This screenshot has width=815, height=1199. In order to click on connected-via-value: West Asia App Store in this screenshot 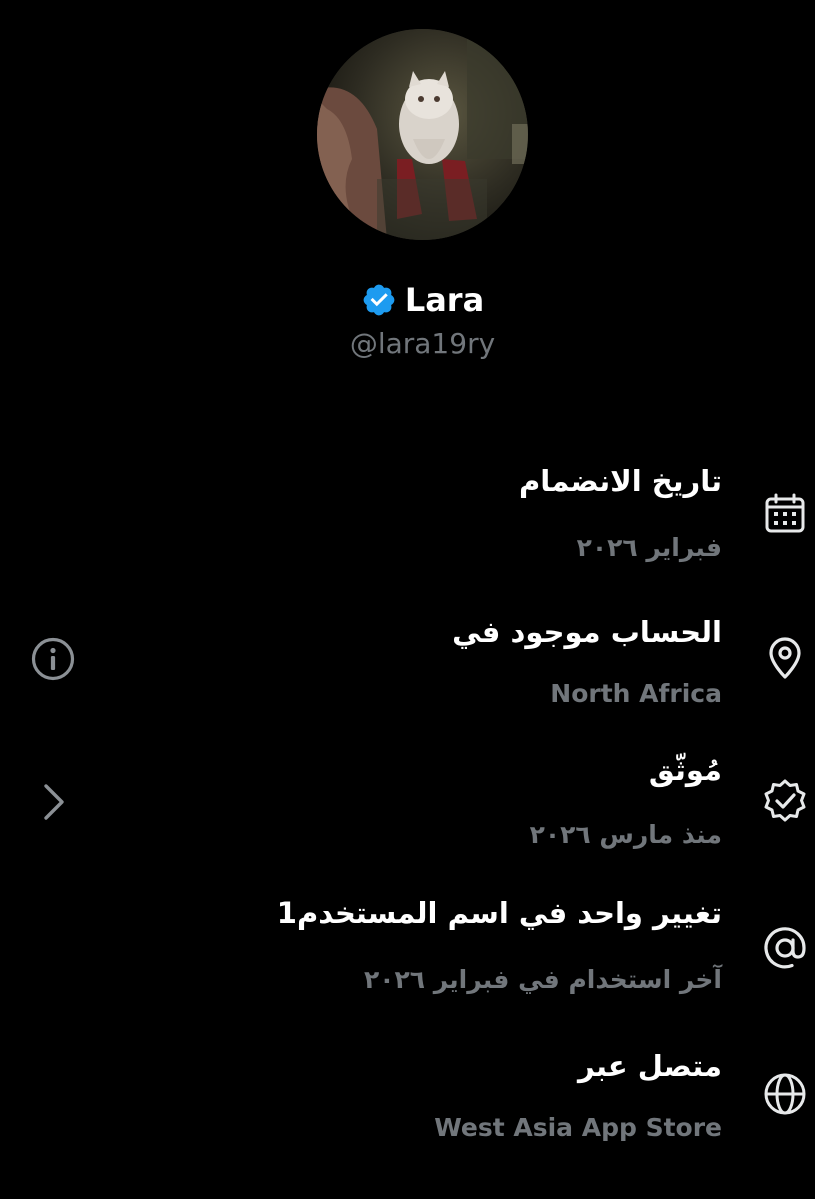, I will do `click(578, 1127)`.